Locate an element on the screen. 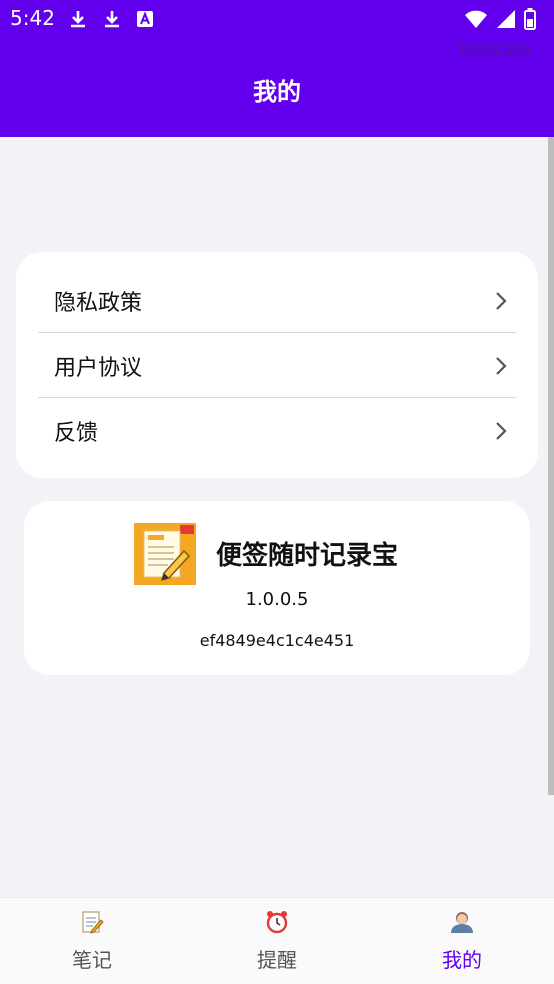 The width and height of the screenshot is (554, 984). app-name: 便签随时记录宝 is located at coordinates (307, 556).